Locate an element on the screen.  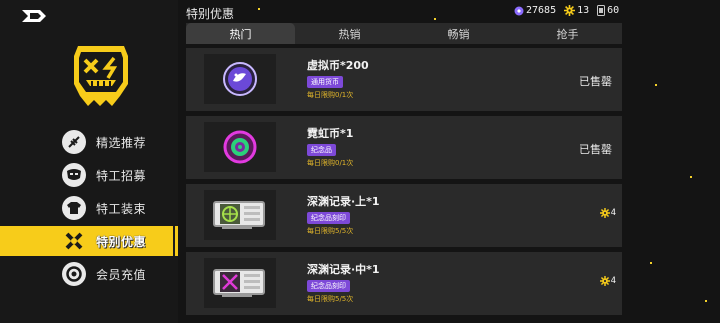
tab-best-selling: 畅销 is located at coordinates (458, 33).